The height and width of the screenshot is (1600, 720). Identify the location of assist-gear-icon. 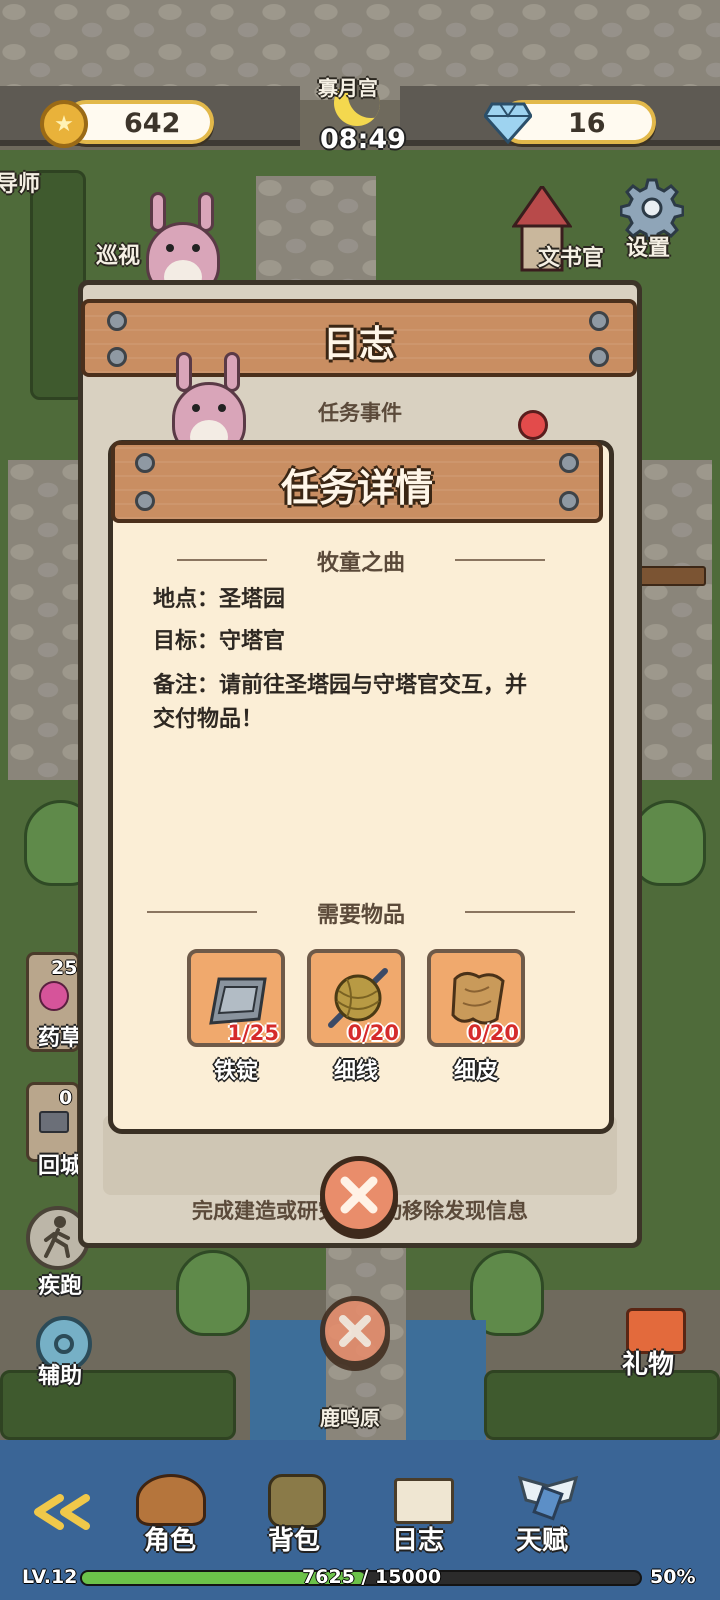
(64, 1344).